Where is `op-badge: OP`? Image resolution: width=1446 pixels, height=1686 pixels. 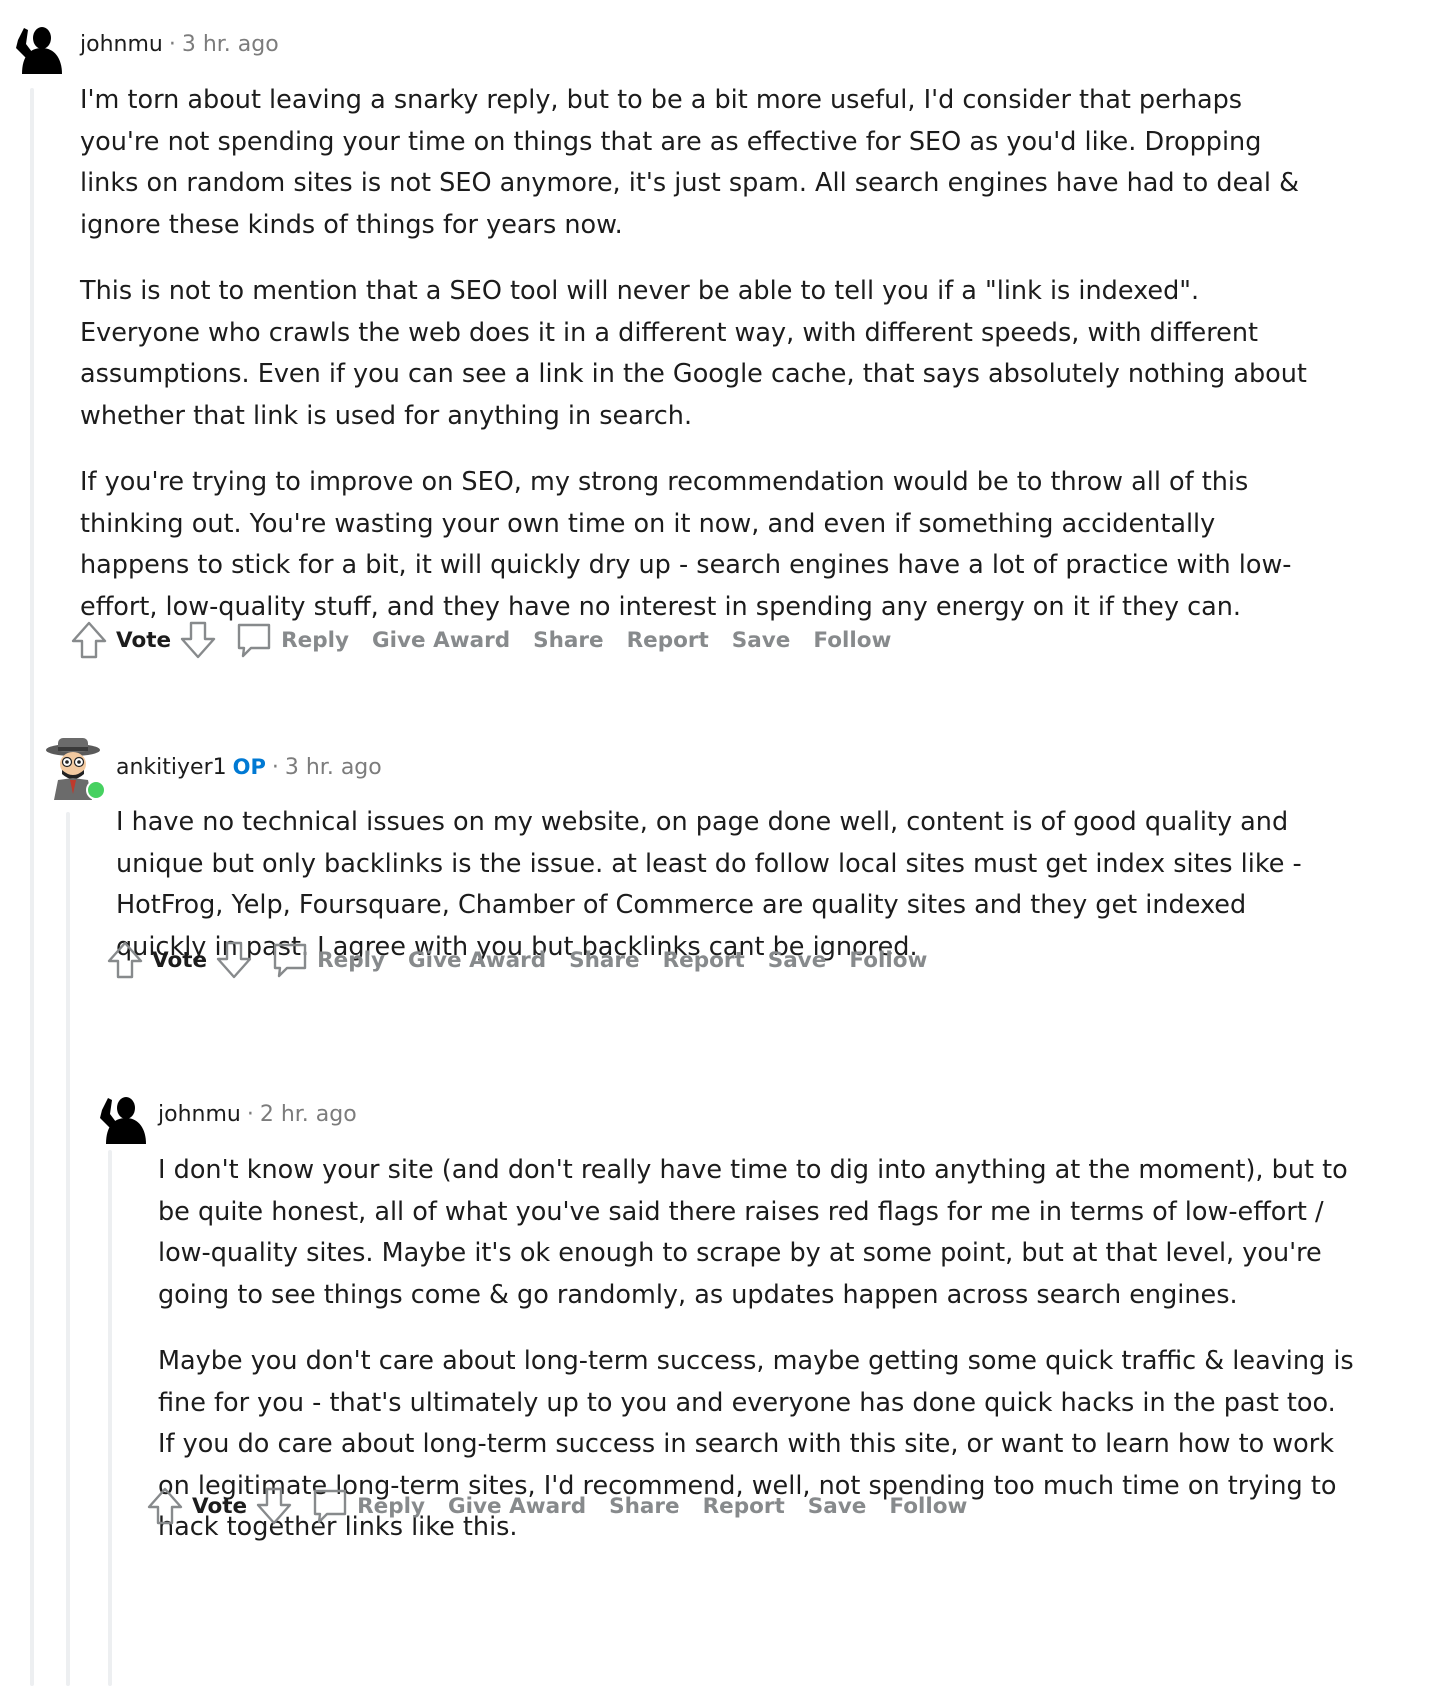 op-badge: OP is located at coordinates (249, 767).